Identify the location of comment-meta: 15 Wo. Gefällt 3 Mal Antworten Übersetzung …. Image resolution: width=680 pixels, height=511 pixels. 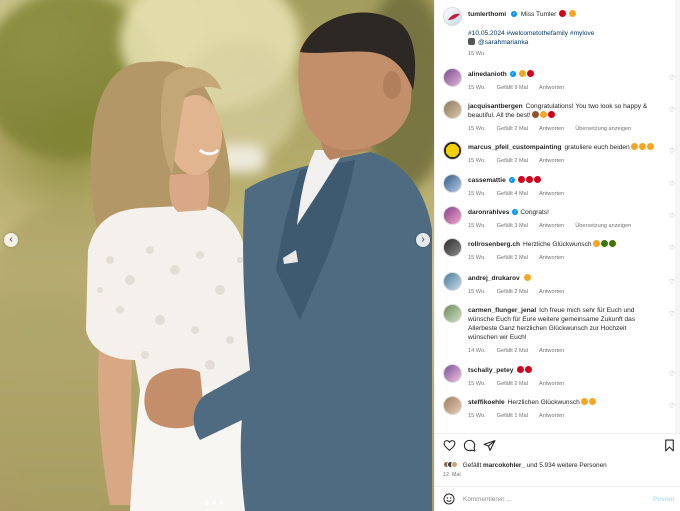
(555, 226).